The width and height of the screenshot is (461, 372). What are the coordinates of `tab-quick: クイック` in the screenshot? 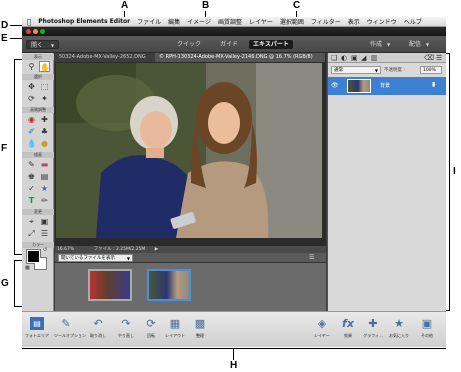 It's located at (189, 44).